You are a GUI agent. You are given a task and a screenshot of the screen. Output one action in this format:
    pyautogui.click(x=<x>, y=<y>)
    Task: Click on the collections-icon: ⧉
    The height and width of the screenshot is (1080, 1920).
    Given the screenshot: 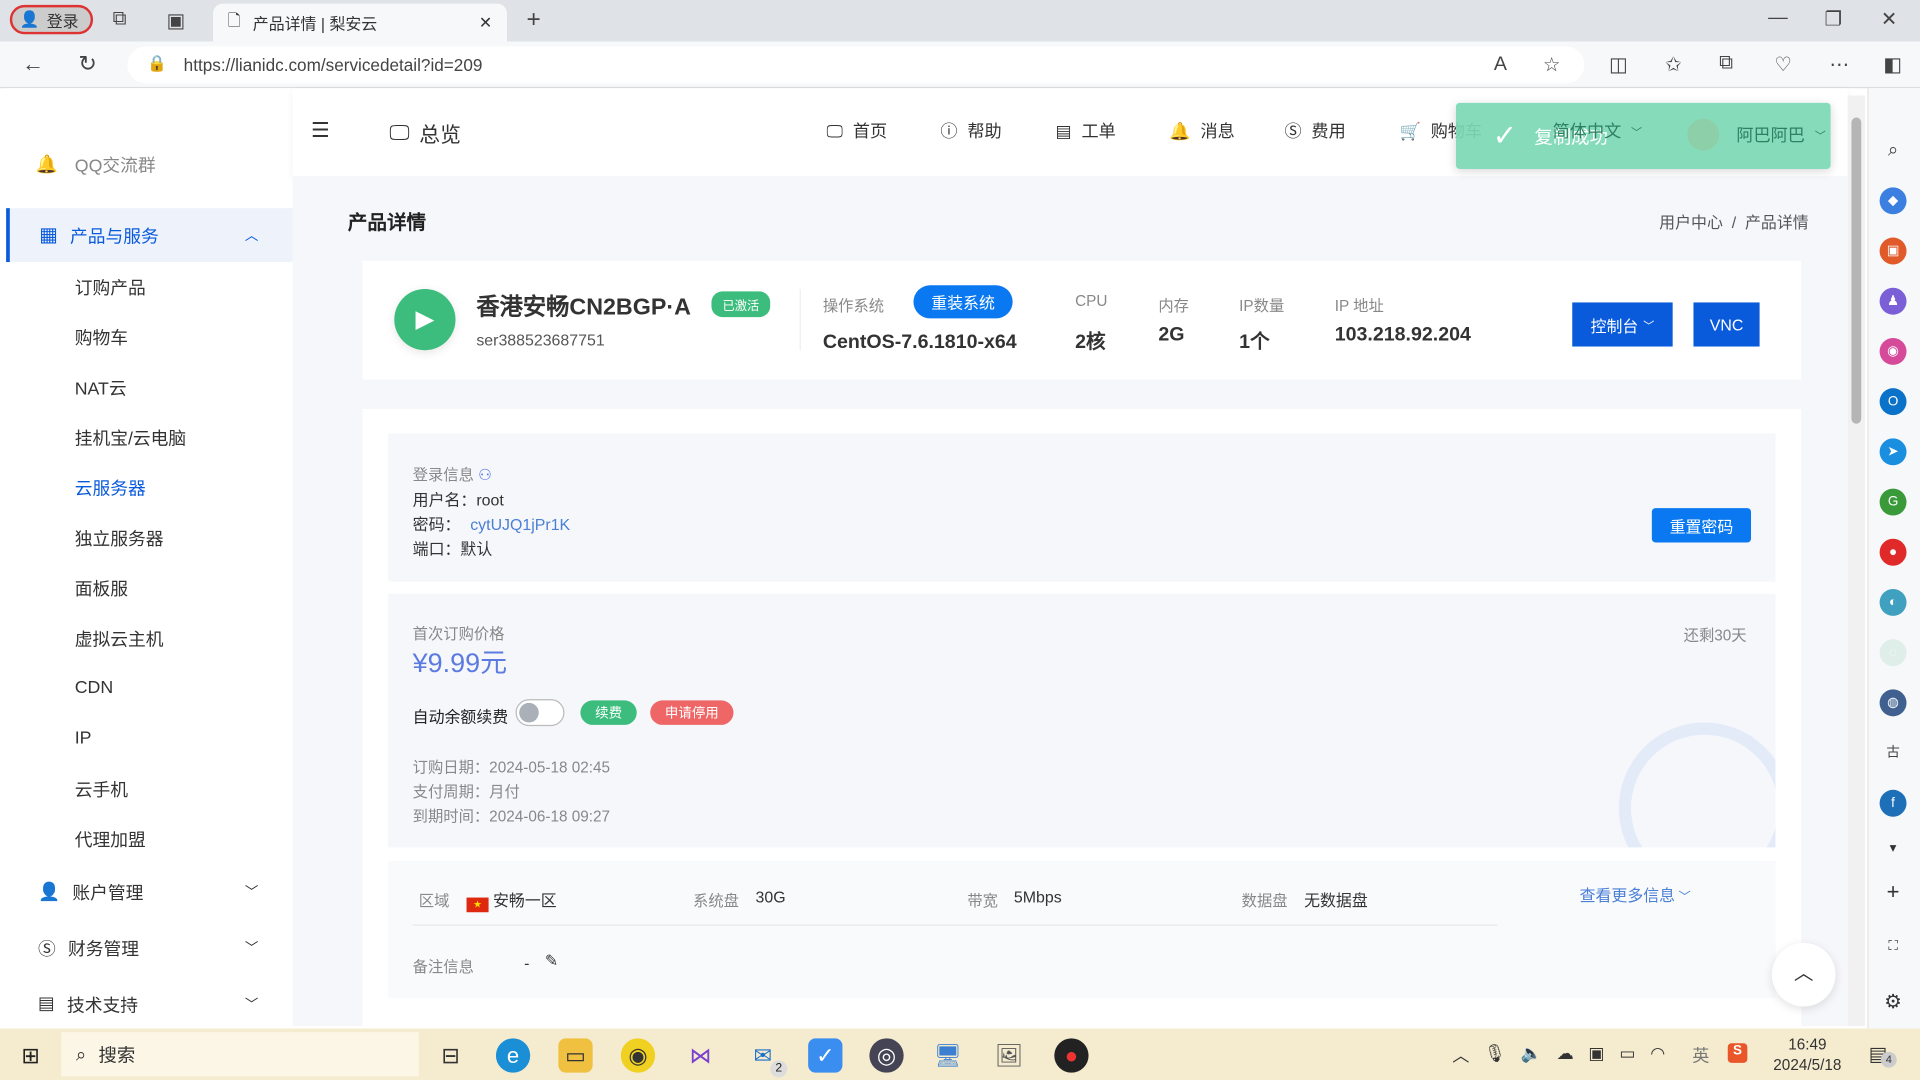 What is the action you would take?
    pyautogui.click(x=120, y=20)
    